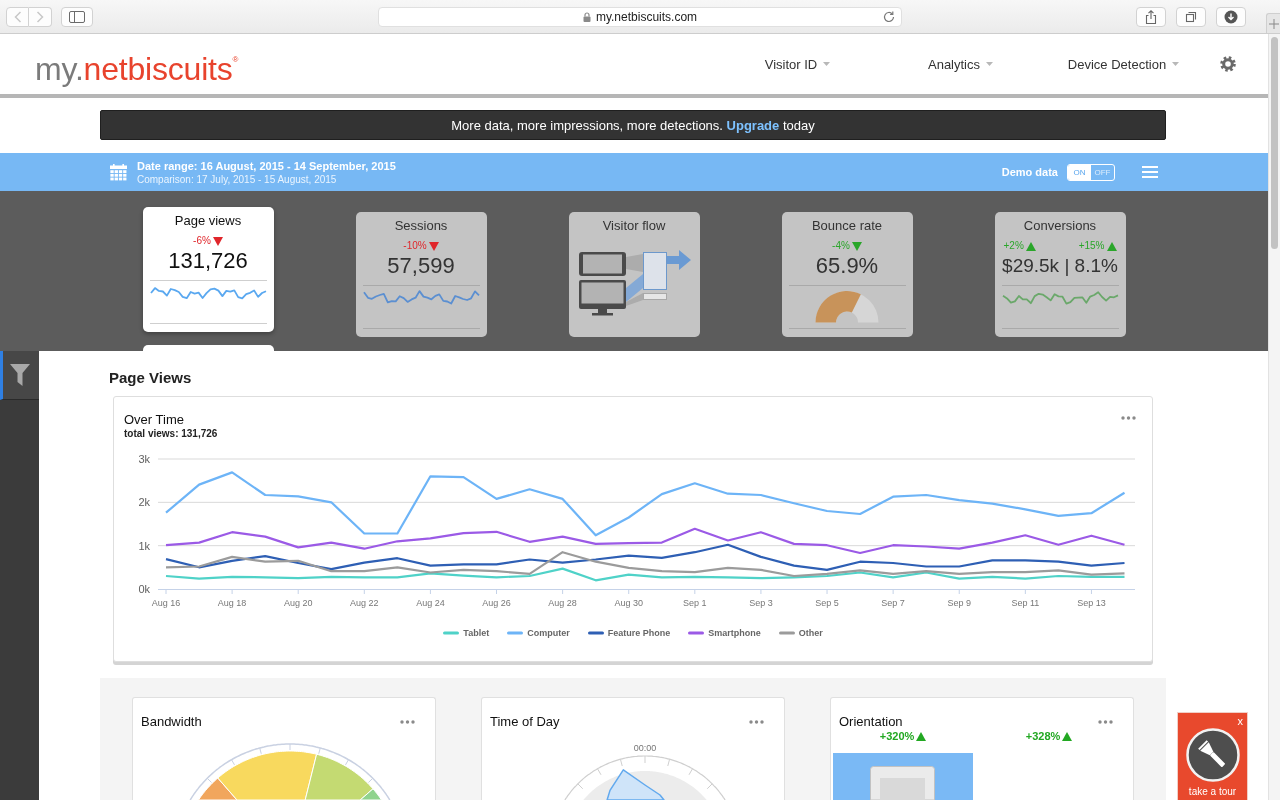  Describe the element at coordinates (171, 434) in the screenshot. I see `chart-subtitle: total views: 131,726` at that location.